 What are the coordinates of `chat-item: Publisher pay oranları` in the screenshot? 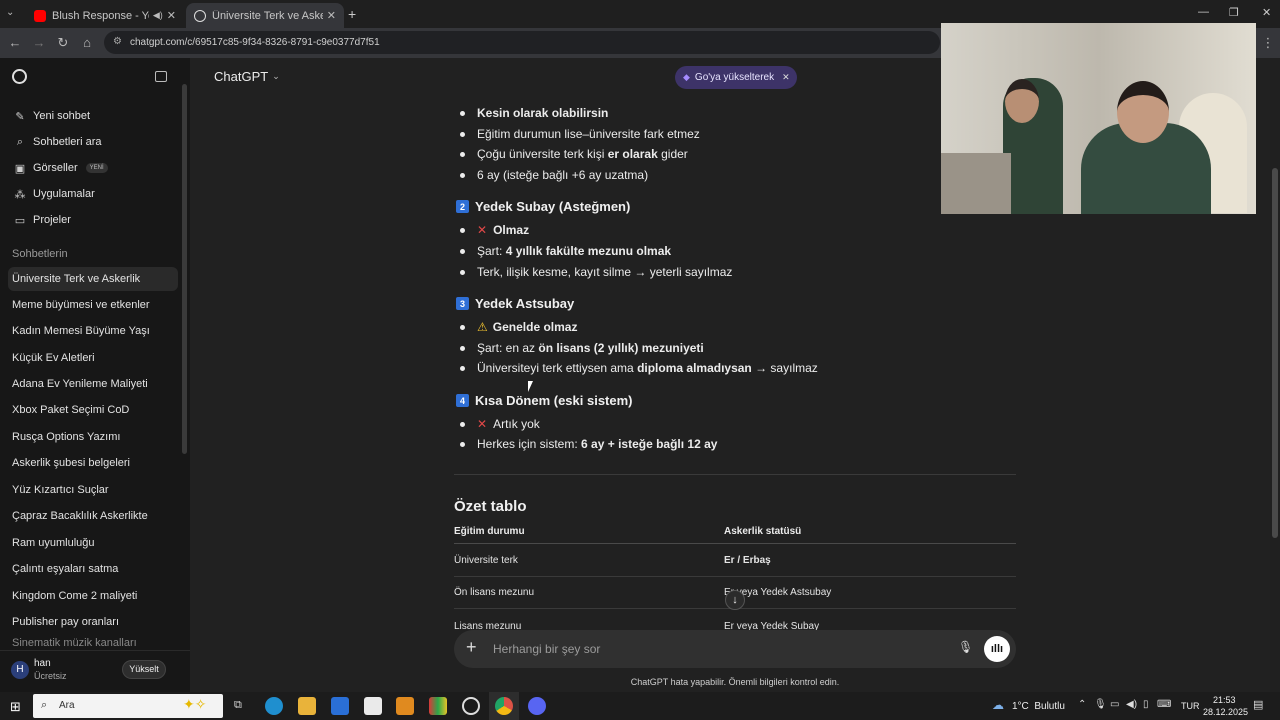 It's located at (93, 622).